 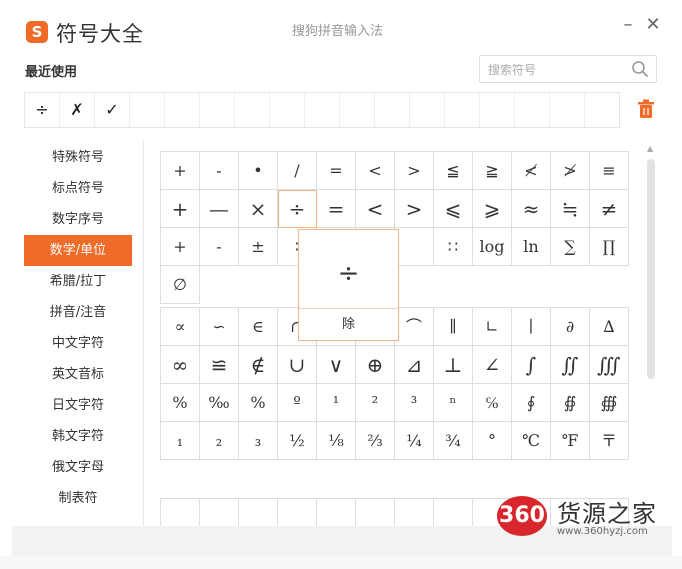 What do you see at coordinates (570, 171) in the screenshot?
I see `symbol-cell: ≯` at bounding box center [570, 171].